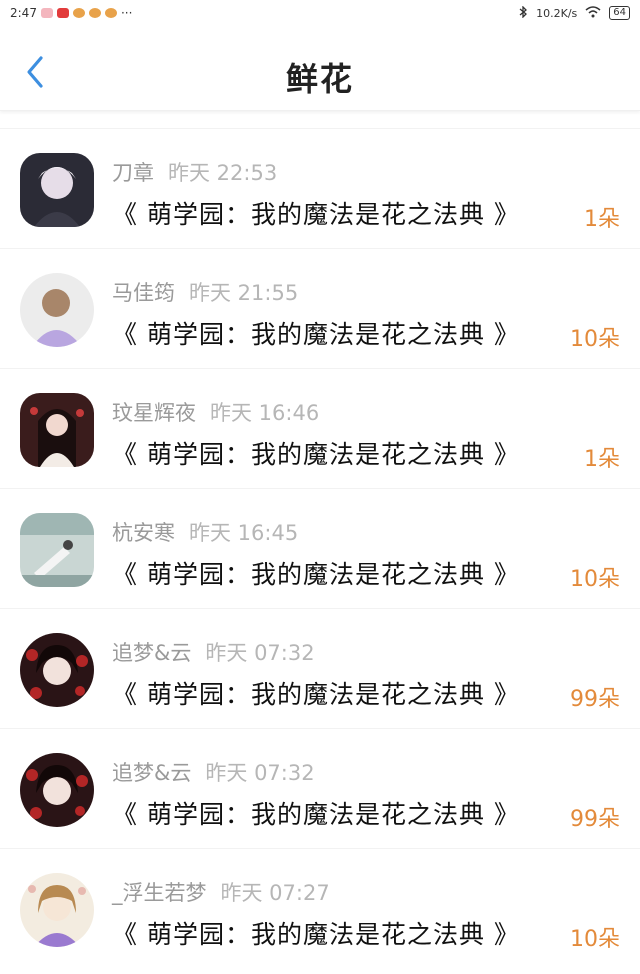  I want to click on page-title: 鲜花, so click(319, 79).